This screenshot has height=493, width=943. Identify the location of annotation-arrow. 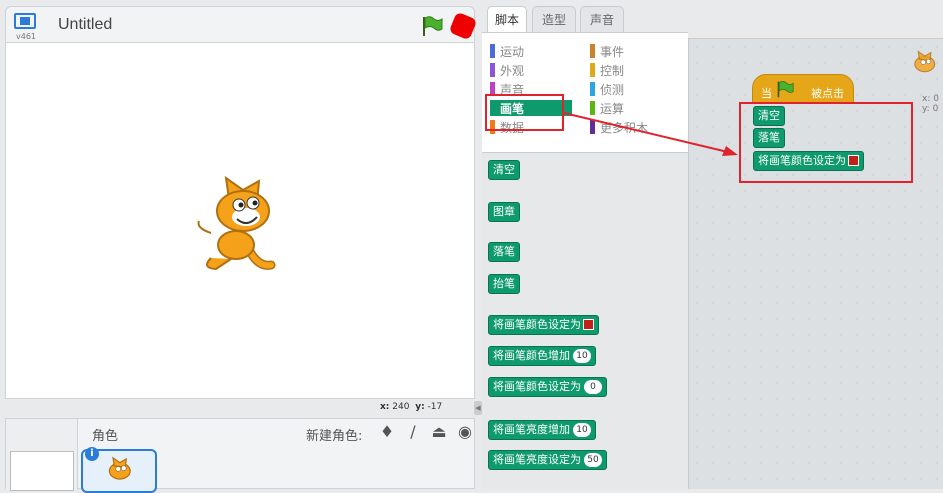
(650, 134).